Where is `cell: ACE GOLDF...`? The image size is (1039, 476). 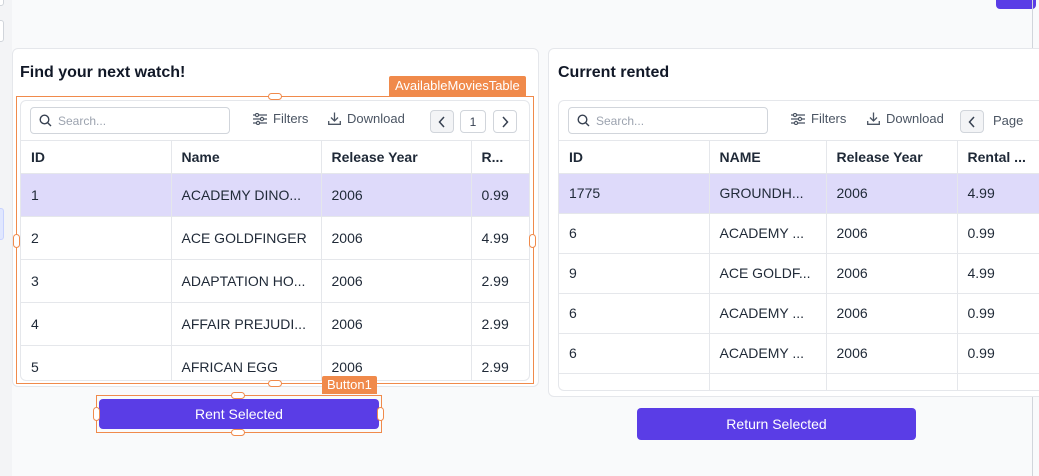 cell: ACE GOLDF... is located at coordinates (768, 273).